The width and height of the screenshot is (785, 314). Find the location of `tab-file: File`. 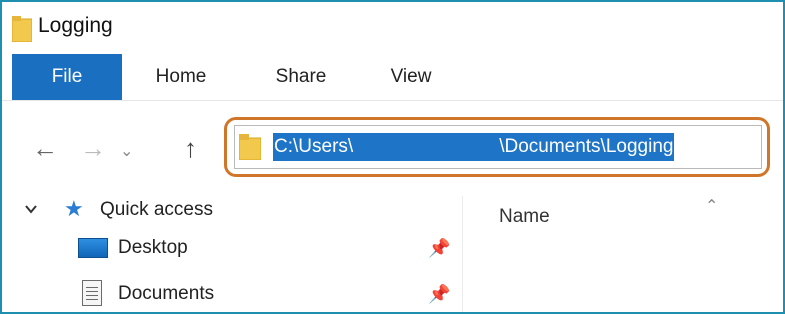

tab-file: File is located at coordinates (67, 77).